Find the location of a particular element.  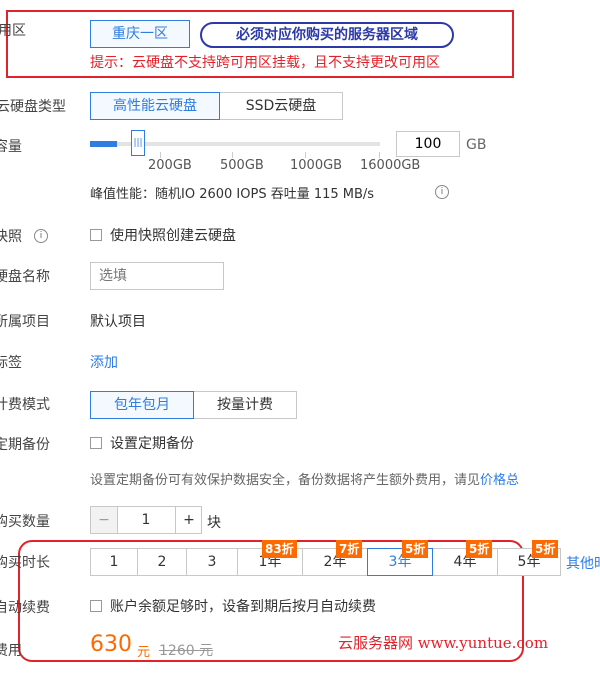

fee-unit: 元 is located at coordinates (144, 652).